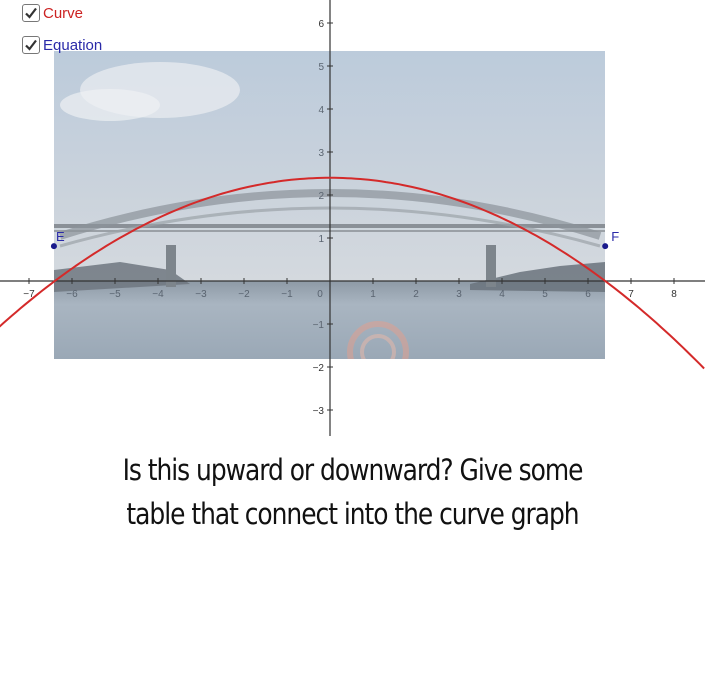 This screenshot has height=690, width=705. What do you see at coordinates (502, 294) in the screenshot?
I see `x-tick-label: 4` at bounding box center [502, 294].